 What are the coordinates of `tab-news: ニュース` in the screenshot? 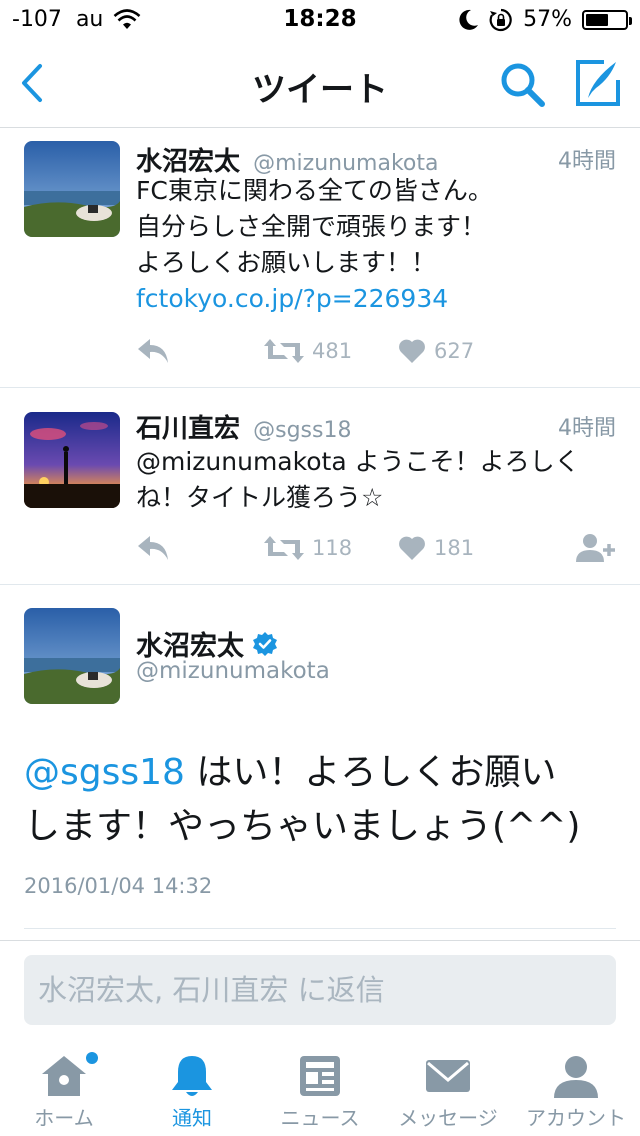 It's located at (320, 1088).